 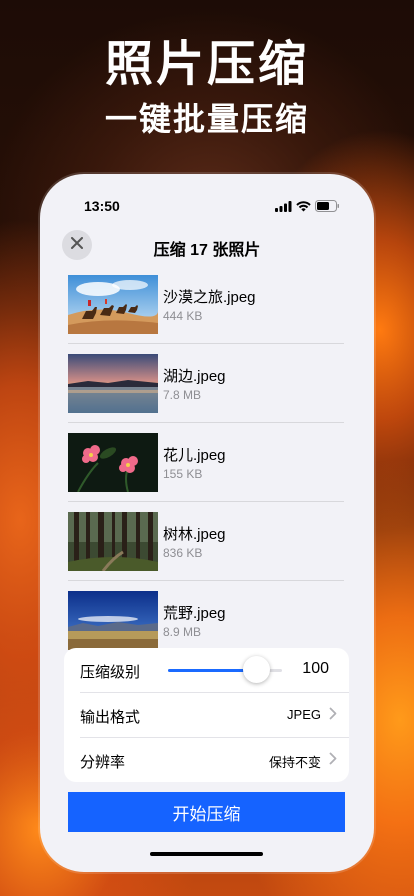 What do you see at coordinates (207, 203) in the screenshot?
I see `status-bar: 13:50` at bounding box center [207, 203].